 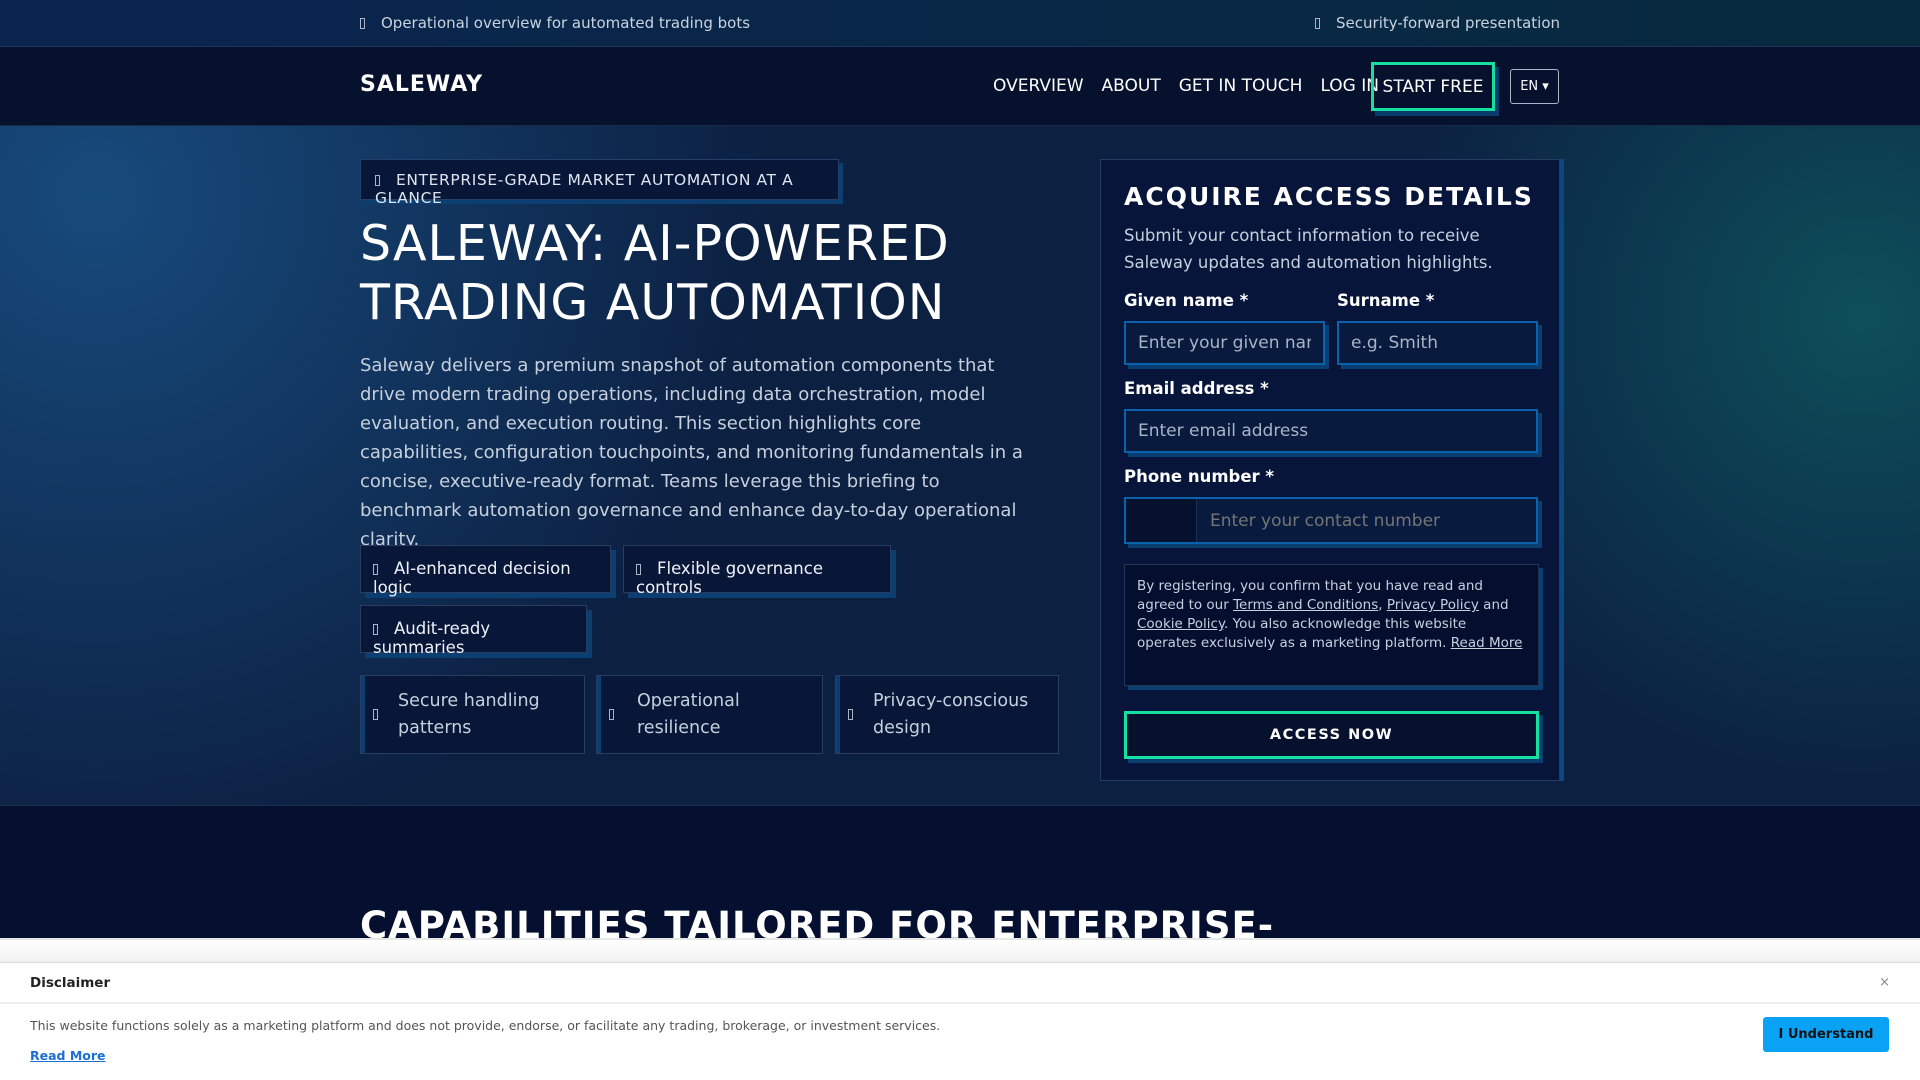 What do you see at coordinates (1241, 86) in the screenshot?
I see `nav-get-in-touch: GET IN TOUCH` at bounding box center [1241, 86].